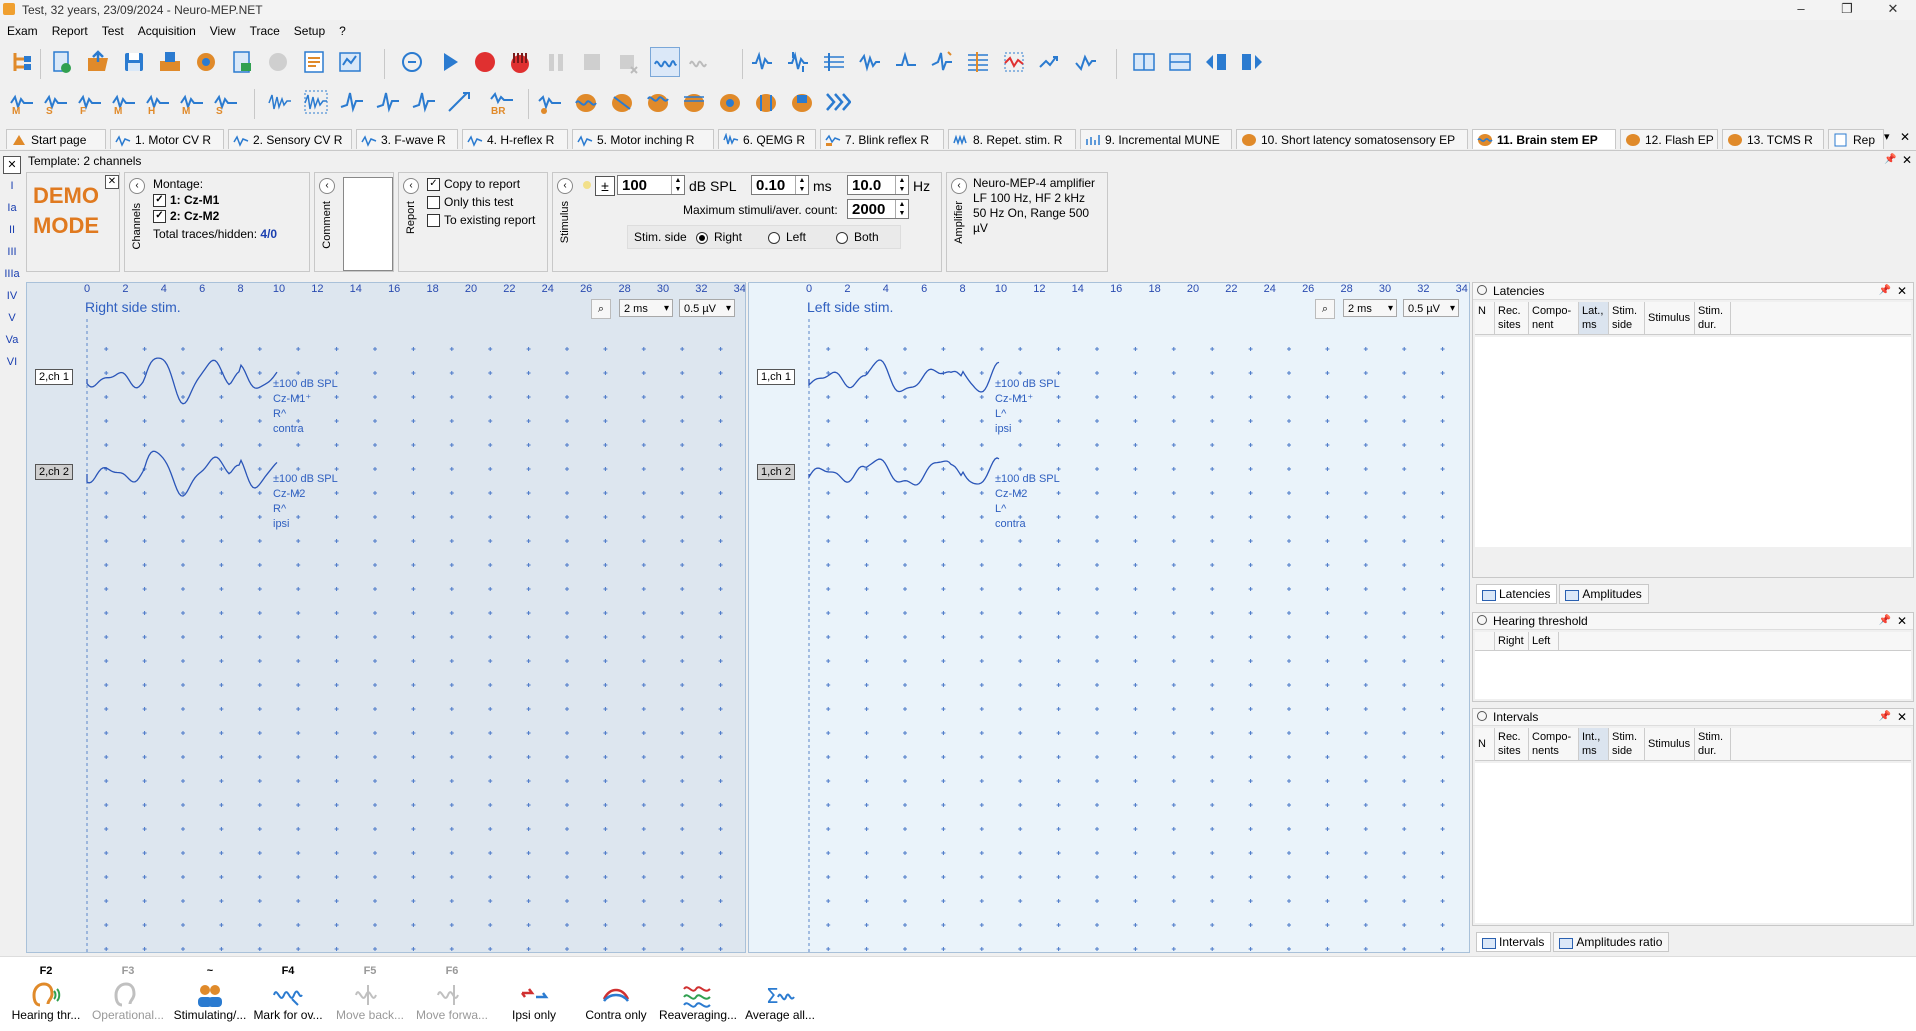 The image size is (1916, 1031). I want to click on tab-sensory-cv: 2. Sensory CV R, so click(290, 139).